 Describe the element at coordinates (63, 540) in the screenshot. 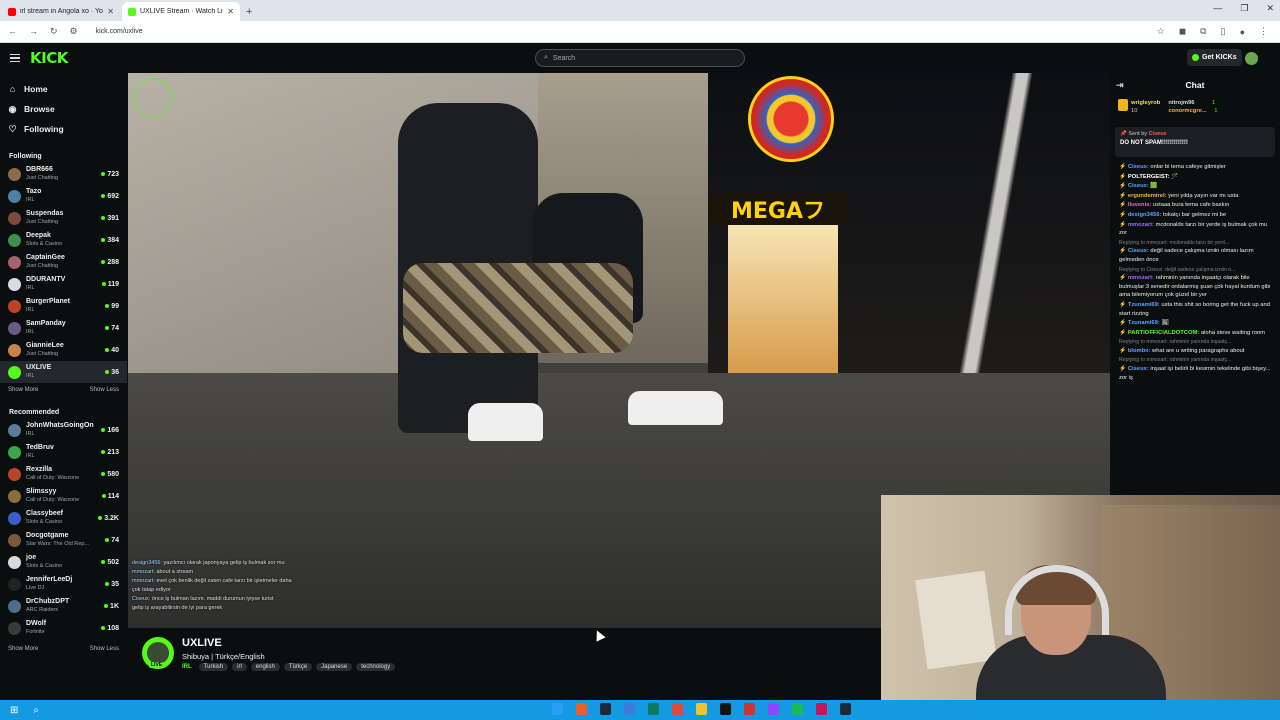

I see `sidebar-channel: Docgotgame Star Wars: The Old Rep... 74` at that location.